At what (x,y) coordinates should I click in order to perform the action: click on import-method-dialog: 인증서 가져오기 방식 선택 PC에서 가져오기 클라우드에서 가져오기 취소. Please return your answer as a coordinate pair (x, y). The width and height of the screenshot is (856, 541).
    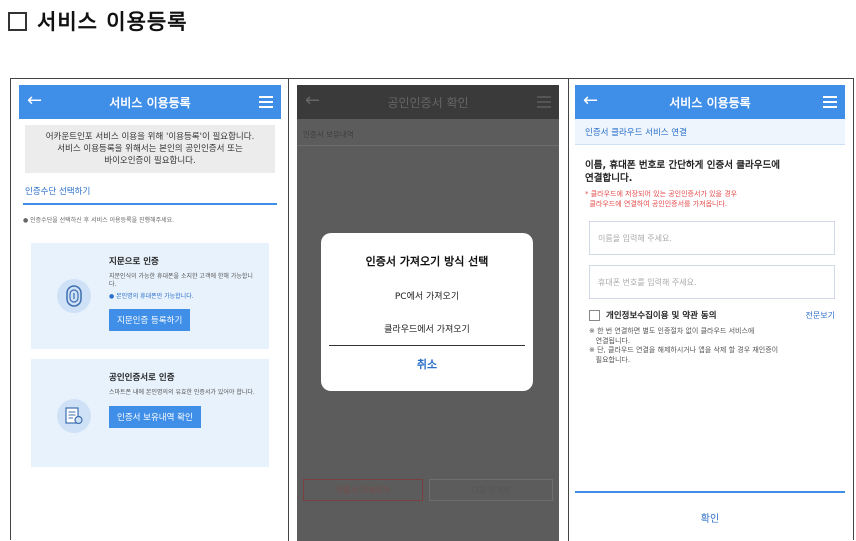
    Looking at the image, I should click on (427, 312).